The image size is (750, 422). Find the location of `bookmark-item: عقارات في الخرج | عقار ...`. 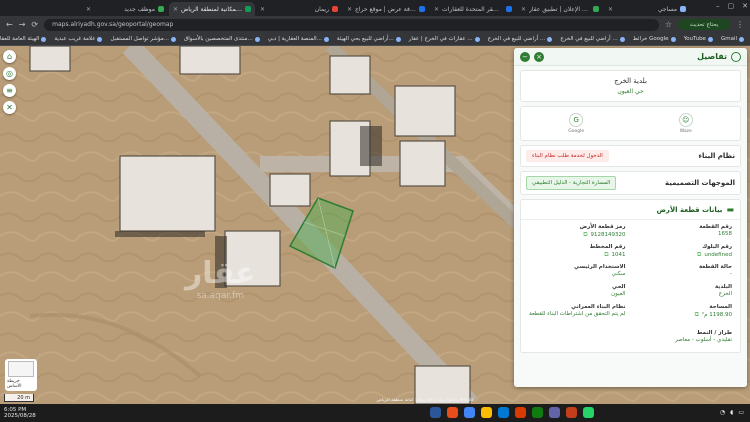

bookmark-item: عقارات في الخرج | عقار ... is located at coordinates (444, 39).